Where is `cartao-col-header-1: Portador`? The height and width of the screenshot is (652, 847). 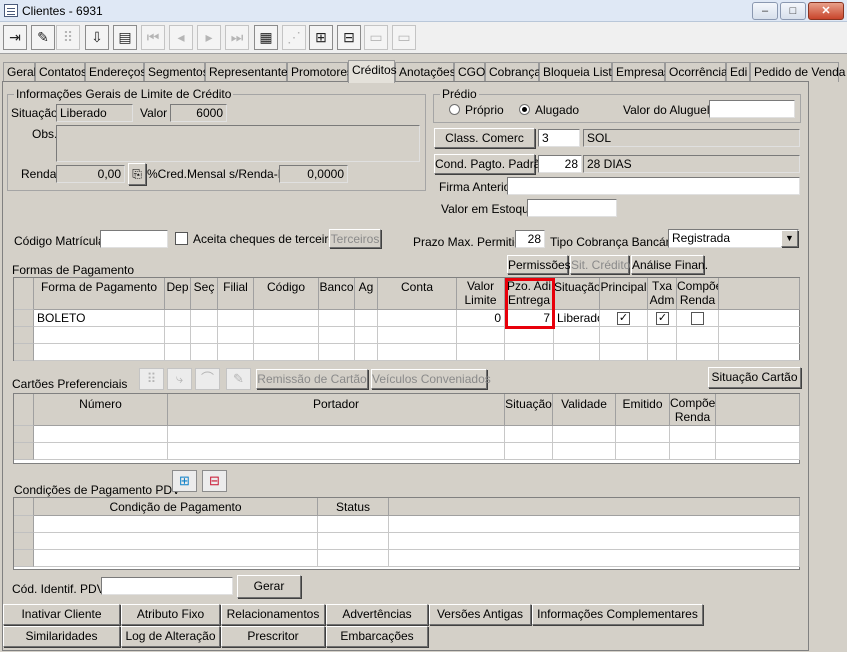 cartao-col-header-1: Portador is located at coordinates (336, 410).